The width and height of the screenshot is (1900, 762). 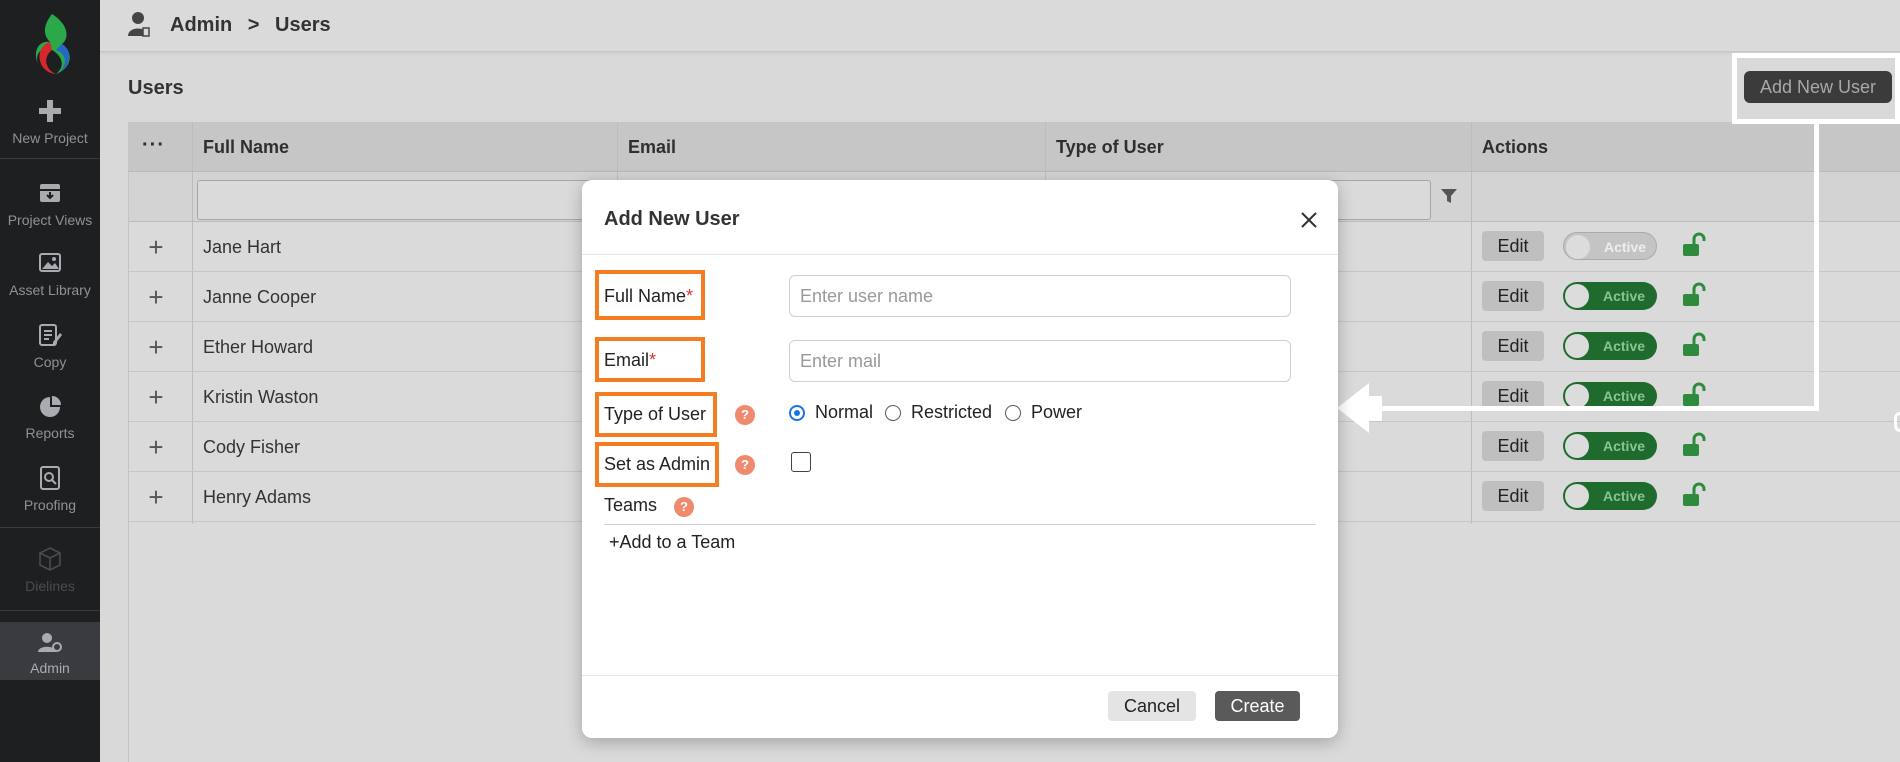 What do you see at coordinates (50, 668) in the screenshot?
I see `nav-label: Admin` at bounding box center [50, 668].